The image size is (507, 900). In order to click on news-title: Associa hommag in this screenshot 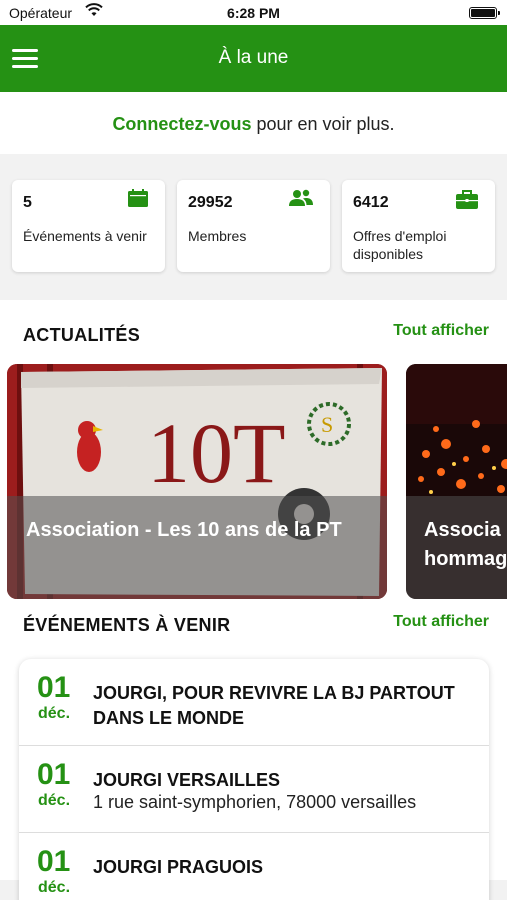, I will do `click(465, 545)`.